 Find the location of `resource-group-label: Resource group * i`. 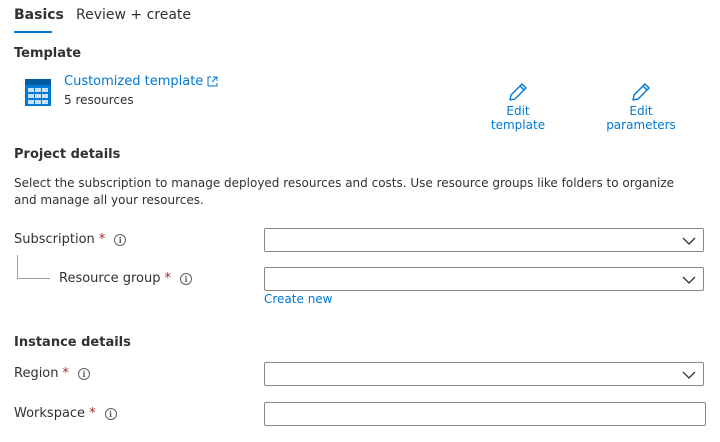

resource-group-label: Resource group * i is located at coordinates (126, 278).